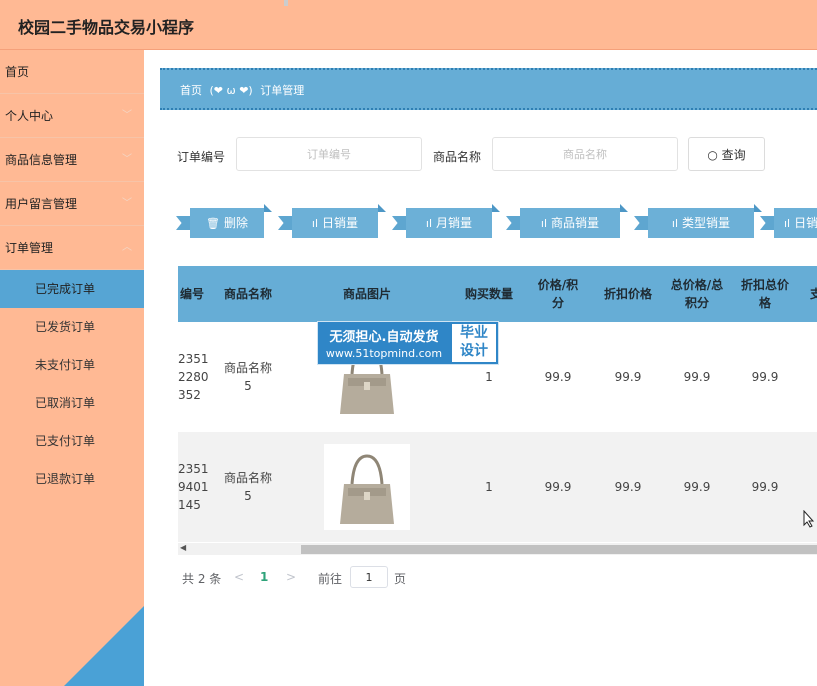 This screenshot has height=686, width=817. What do you see at coordinates (809, 520) in the screenshot?
I see `mouse-cursor-icon` at bounding box center [809, 520].